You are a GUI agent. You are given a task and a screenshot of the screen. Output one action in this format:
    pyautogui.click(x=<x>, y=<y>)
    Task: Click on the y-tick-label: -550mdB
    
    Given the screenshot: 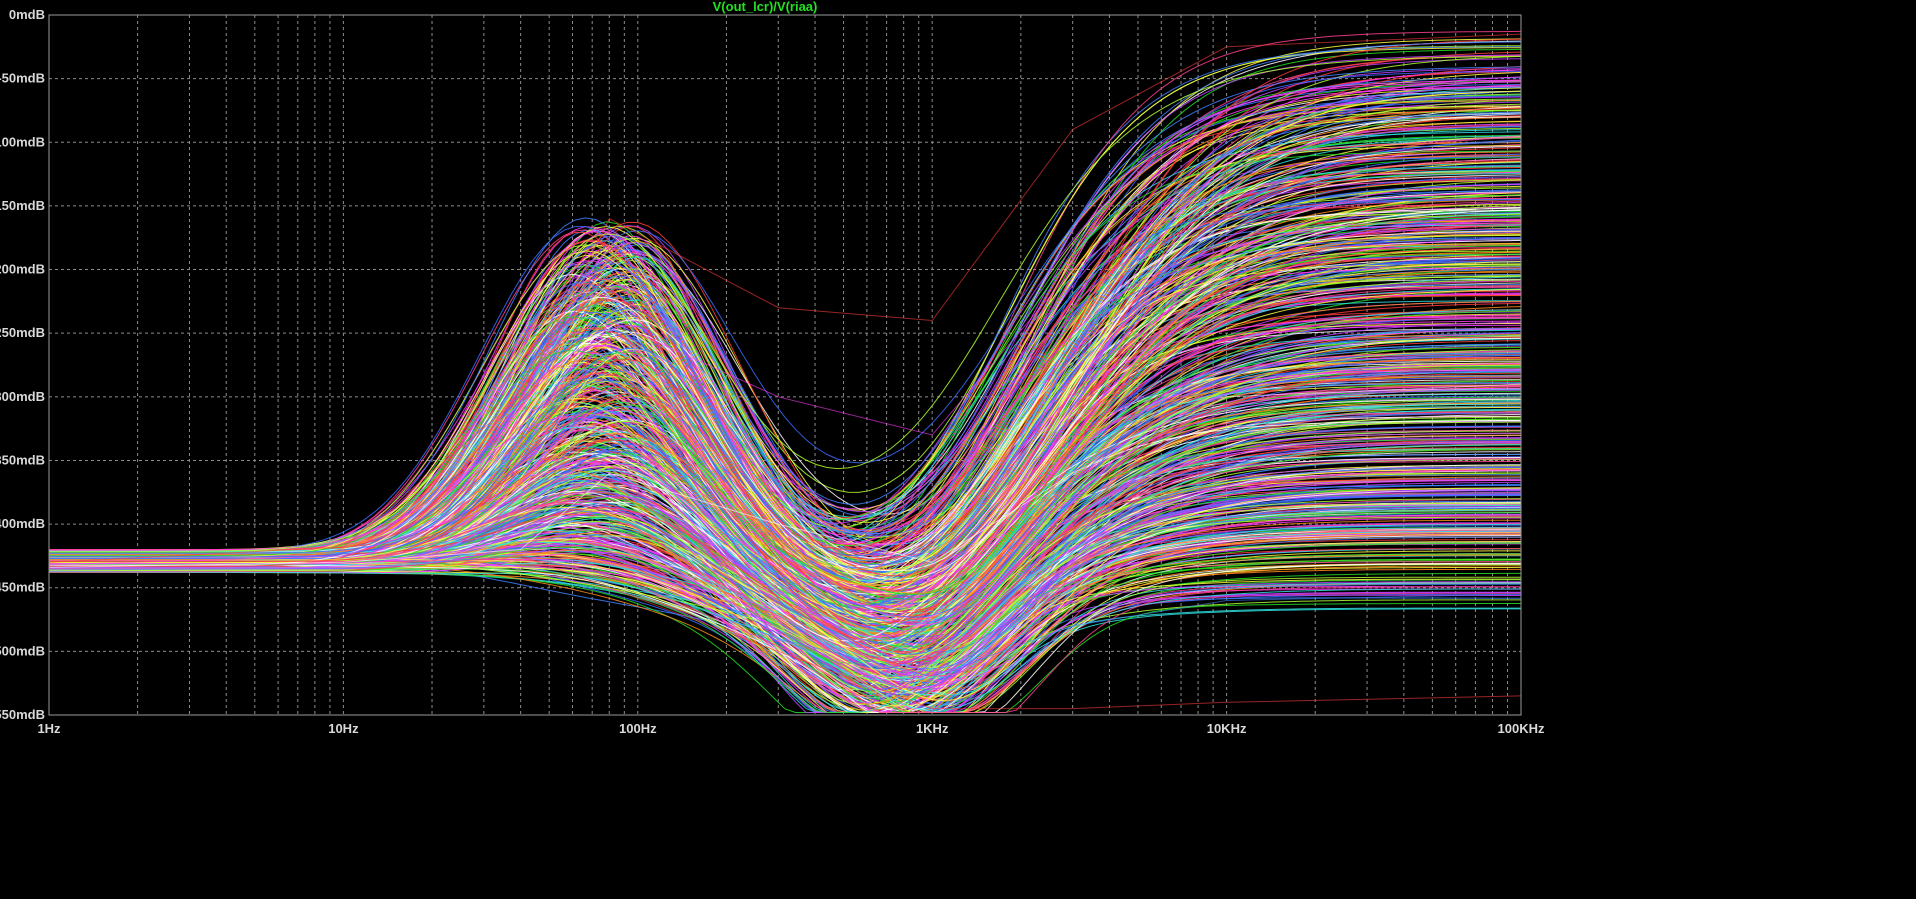 What is the action you would take?
    pyautogui.click(x=22, y=714)
    